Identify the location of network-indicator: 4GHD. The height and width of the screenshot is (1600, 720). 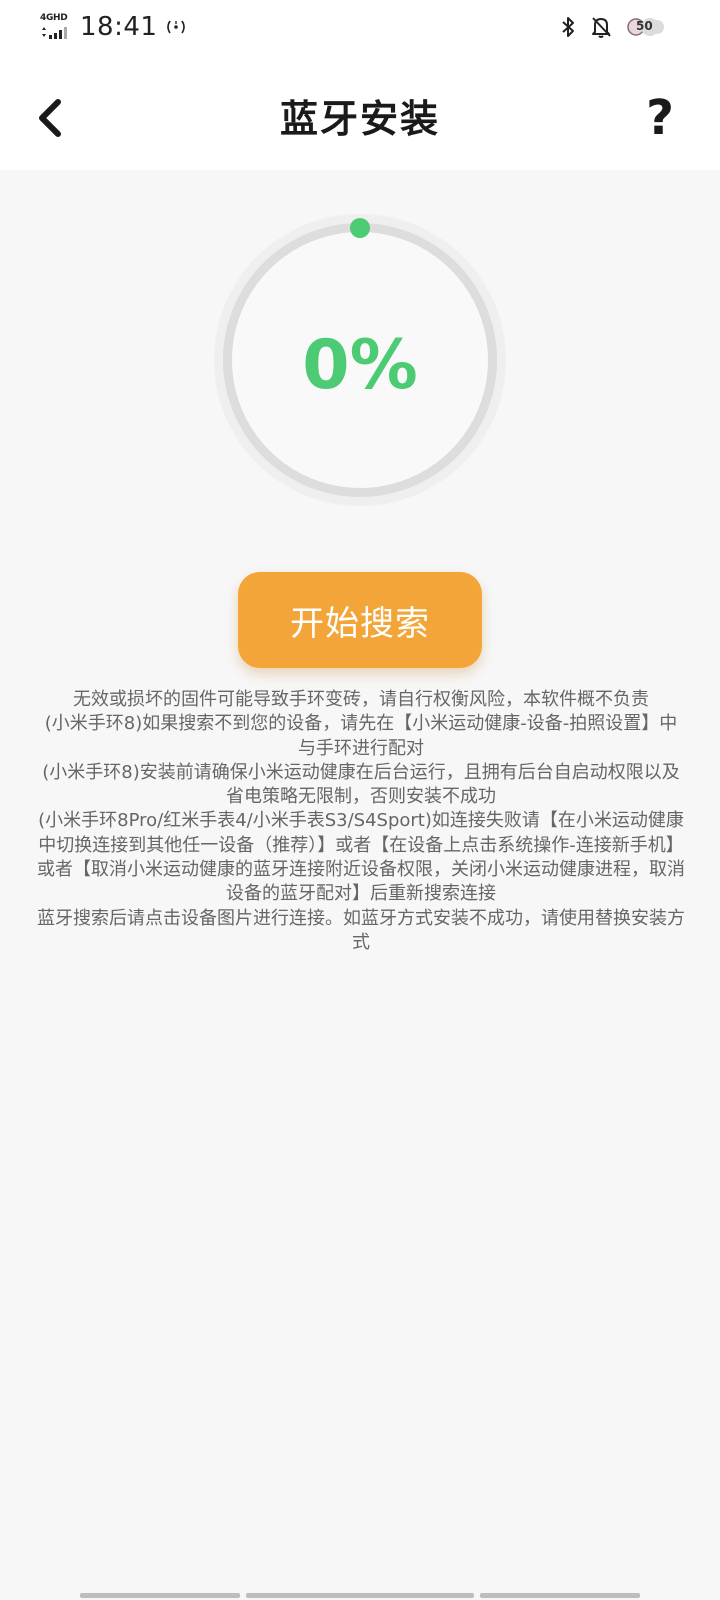
(56, 27).